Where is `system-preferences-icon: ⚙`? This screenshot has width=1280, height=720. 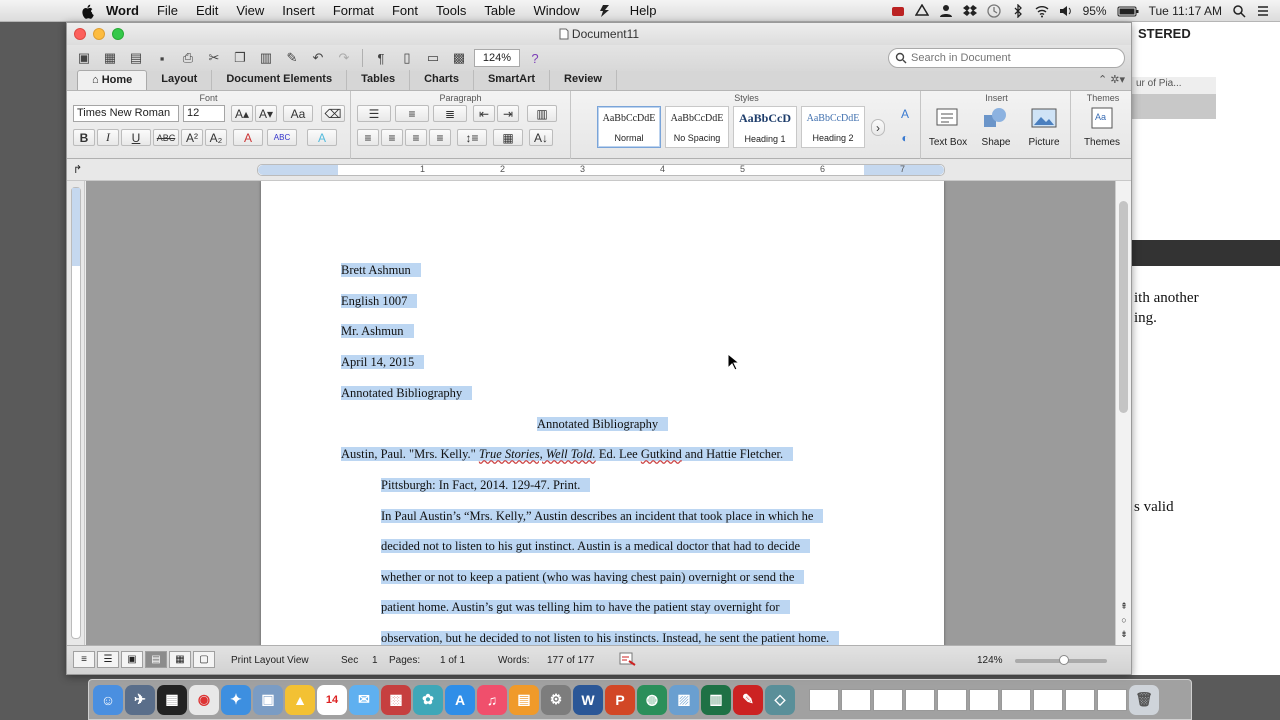
system-preferences-icon: ⚙ is located at coordinates (556, 699).